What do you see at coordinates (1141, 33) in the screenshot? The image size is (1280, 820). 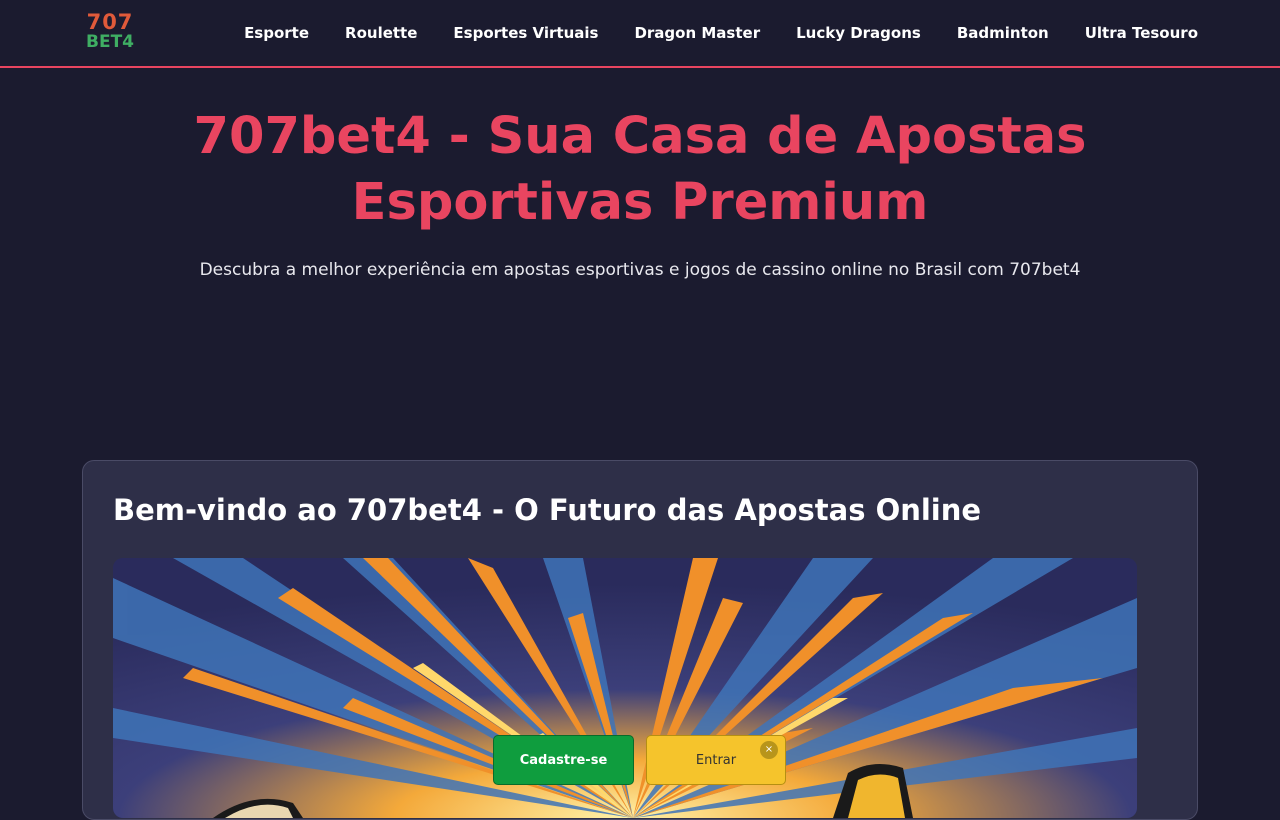 I see `nav-link-ultra-tesouro: Ultra Tesouro` at bounding box center [1141, 33].